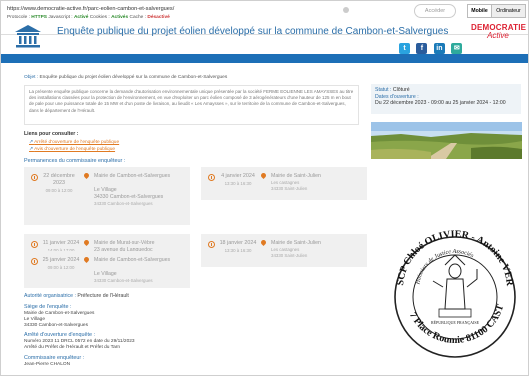 Image resolution: width=529 pixels, height=376 pixels. What do you see at coordinates (47, 364) in the screenshot?
I see `commissaire-value: Jean-Pierre CHALON` at bounding box center [47, 364].